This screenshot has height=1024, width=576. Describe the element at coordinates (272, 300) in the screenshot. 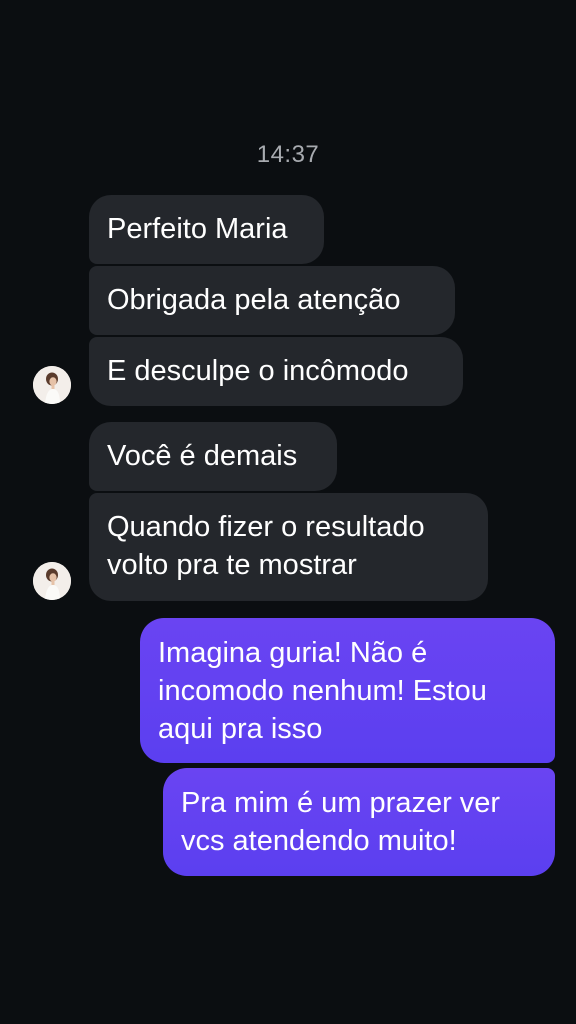

I see `incoming-message-bubble: Obrigada pela atenção` at that location.